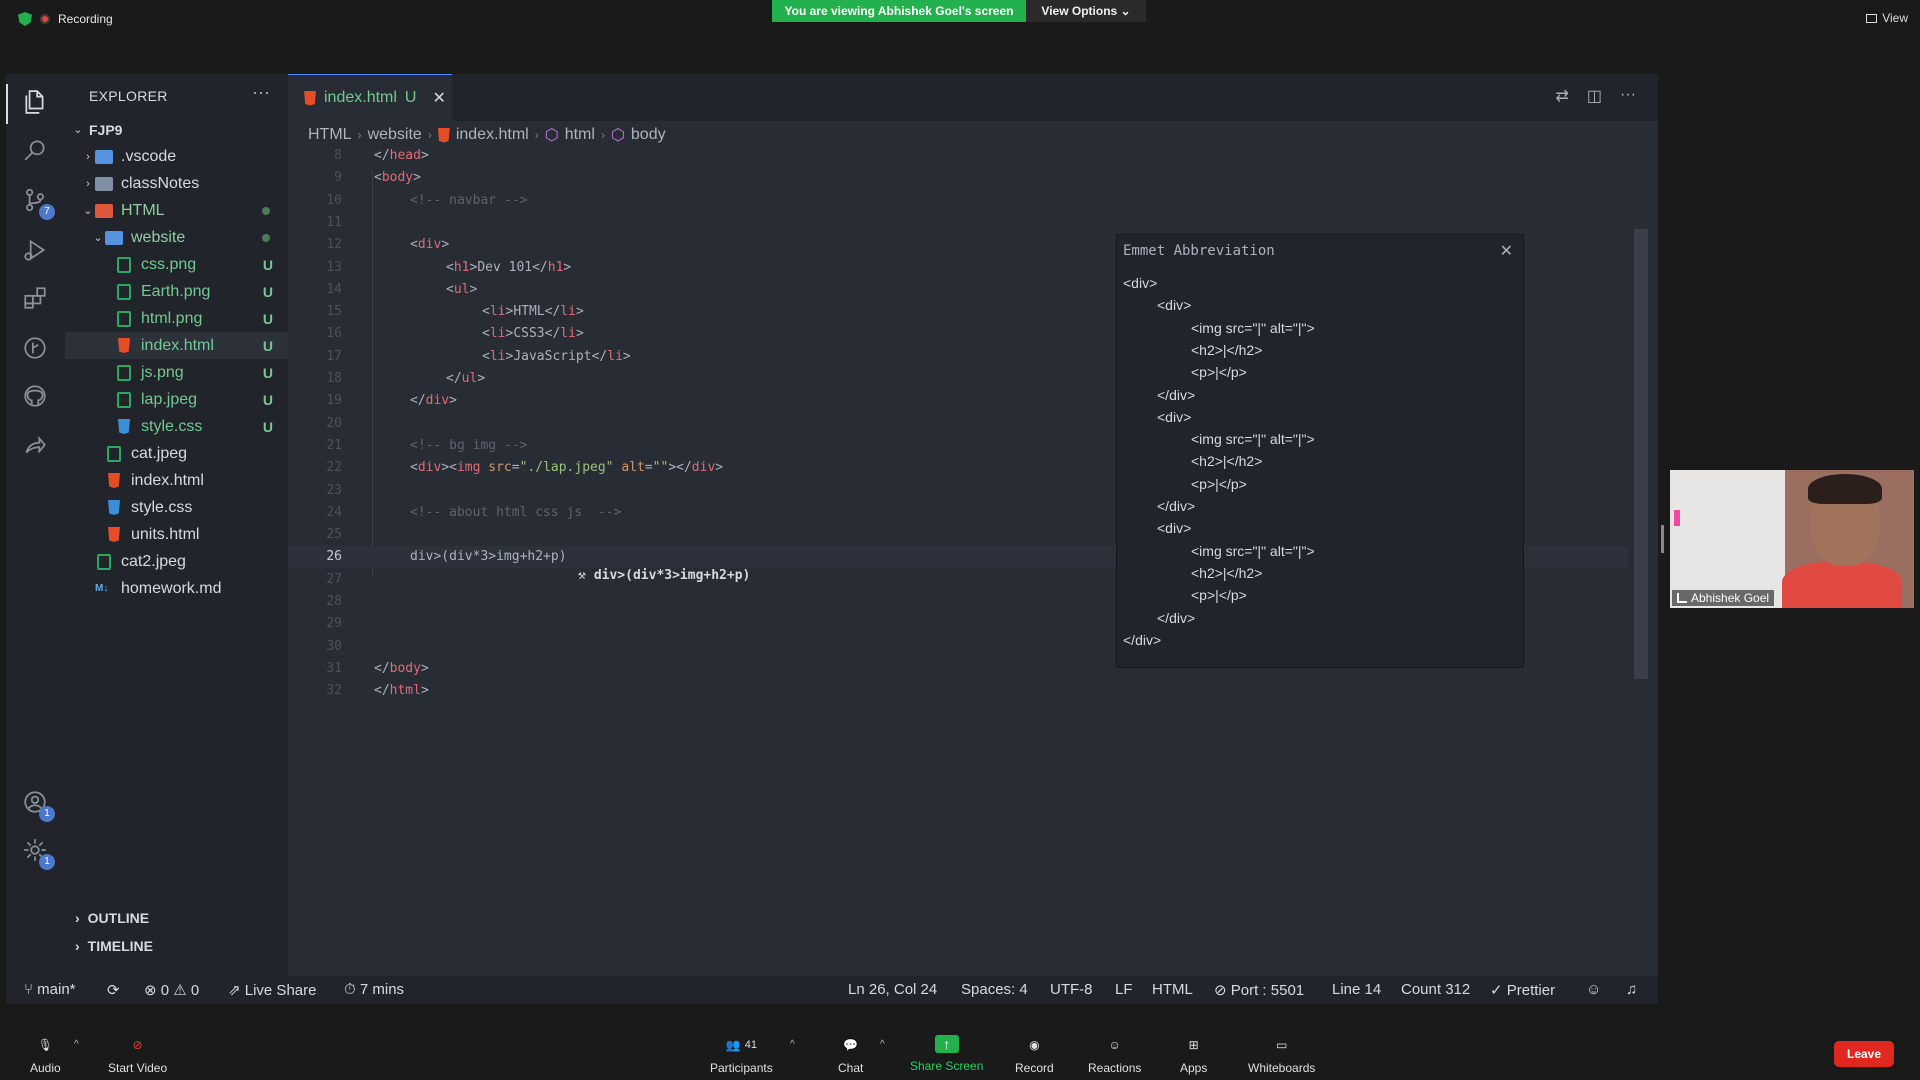 Image resolution: width=1920 pixels, height=1080 pixels. What do you see at coordinates (37, 804) in the screenshot?
I see `accounts-icon: 1` at bounding box center [37, 804].